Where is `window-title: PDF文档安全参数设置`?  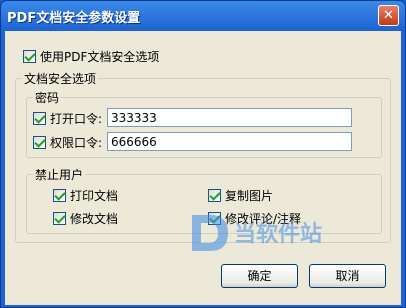
window-title: PDF文档安全参数设置 is located at coordinates (74, 18).